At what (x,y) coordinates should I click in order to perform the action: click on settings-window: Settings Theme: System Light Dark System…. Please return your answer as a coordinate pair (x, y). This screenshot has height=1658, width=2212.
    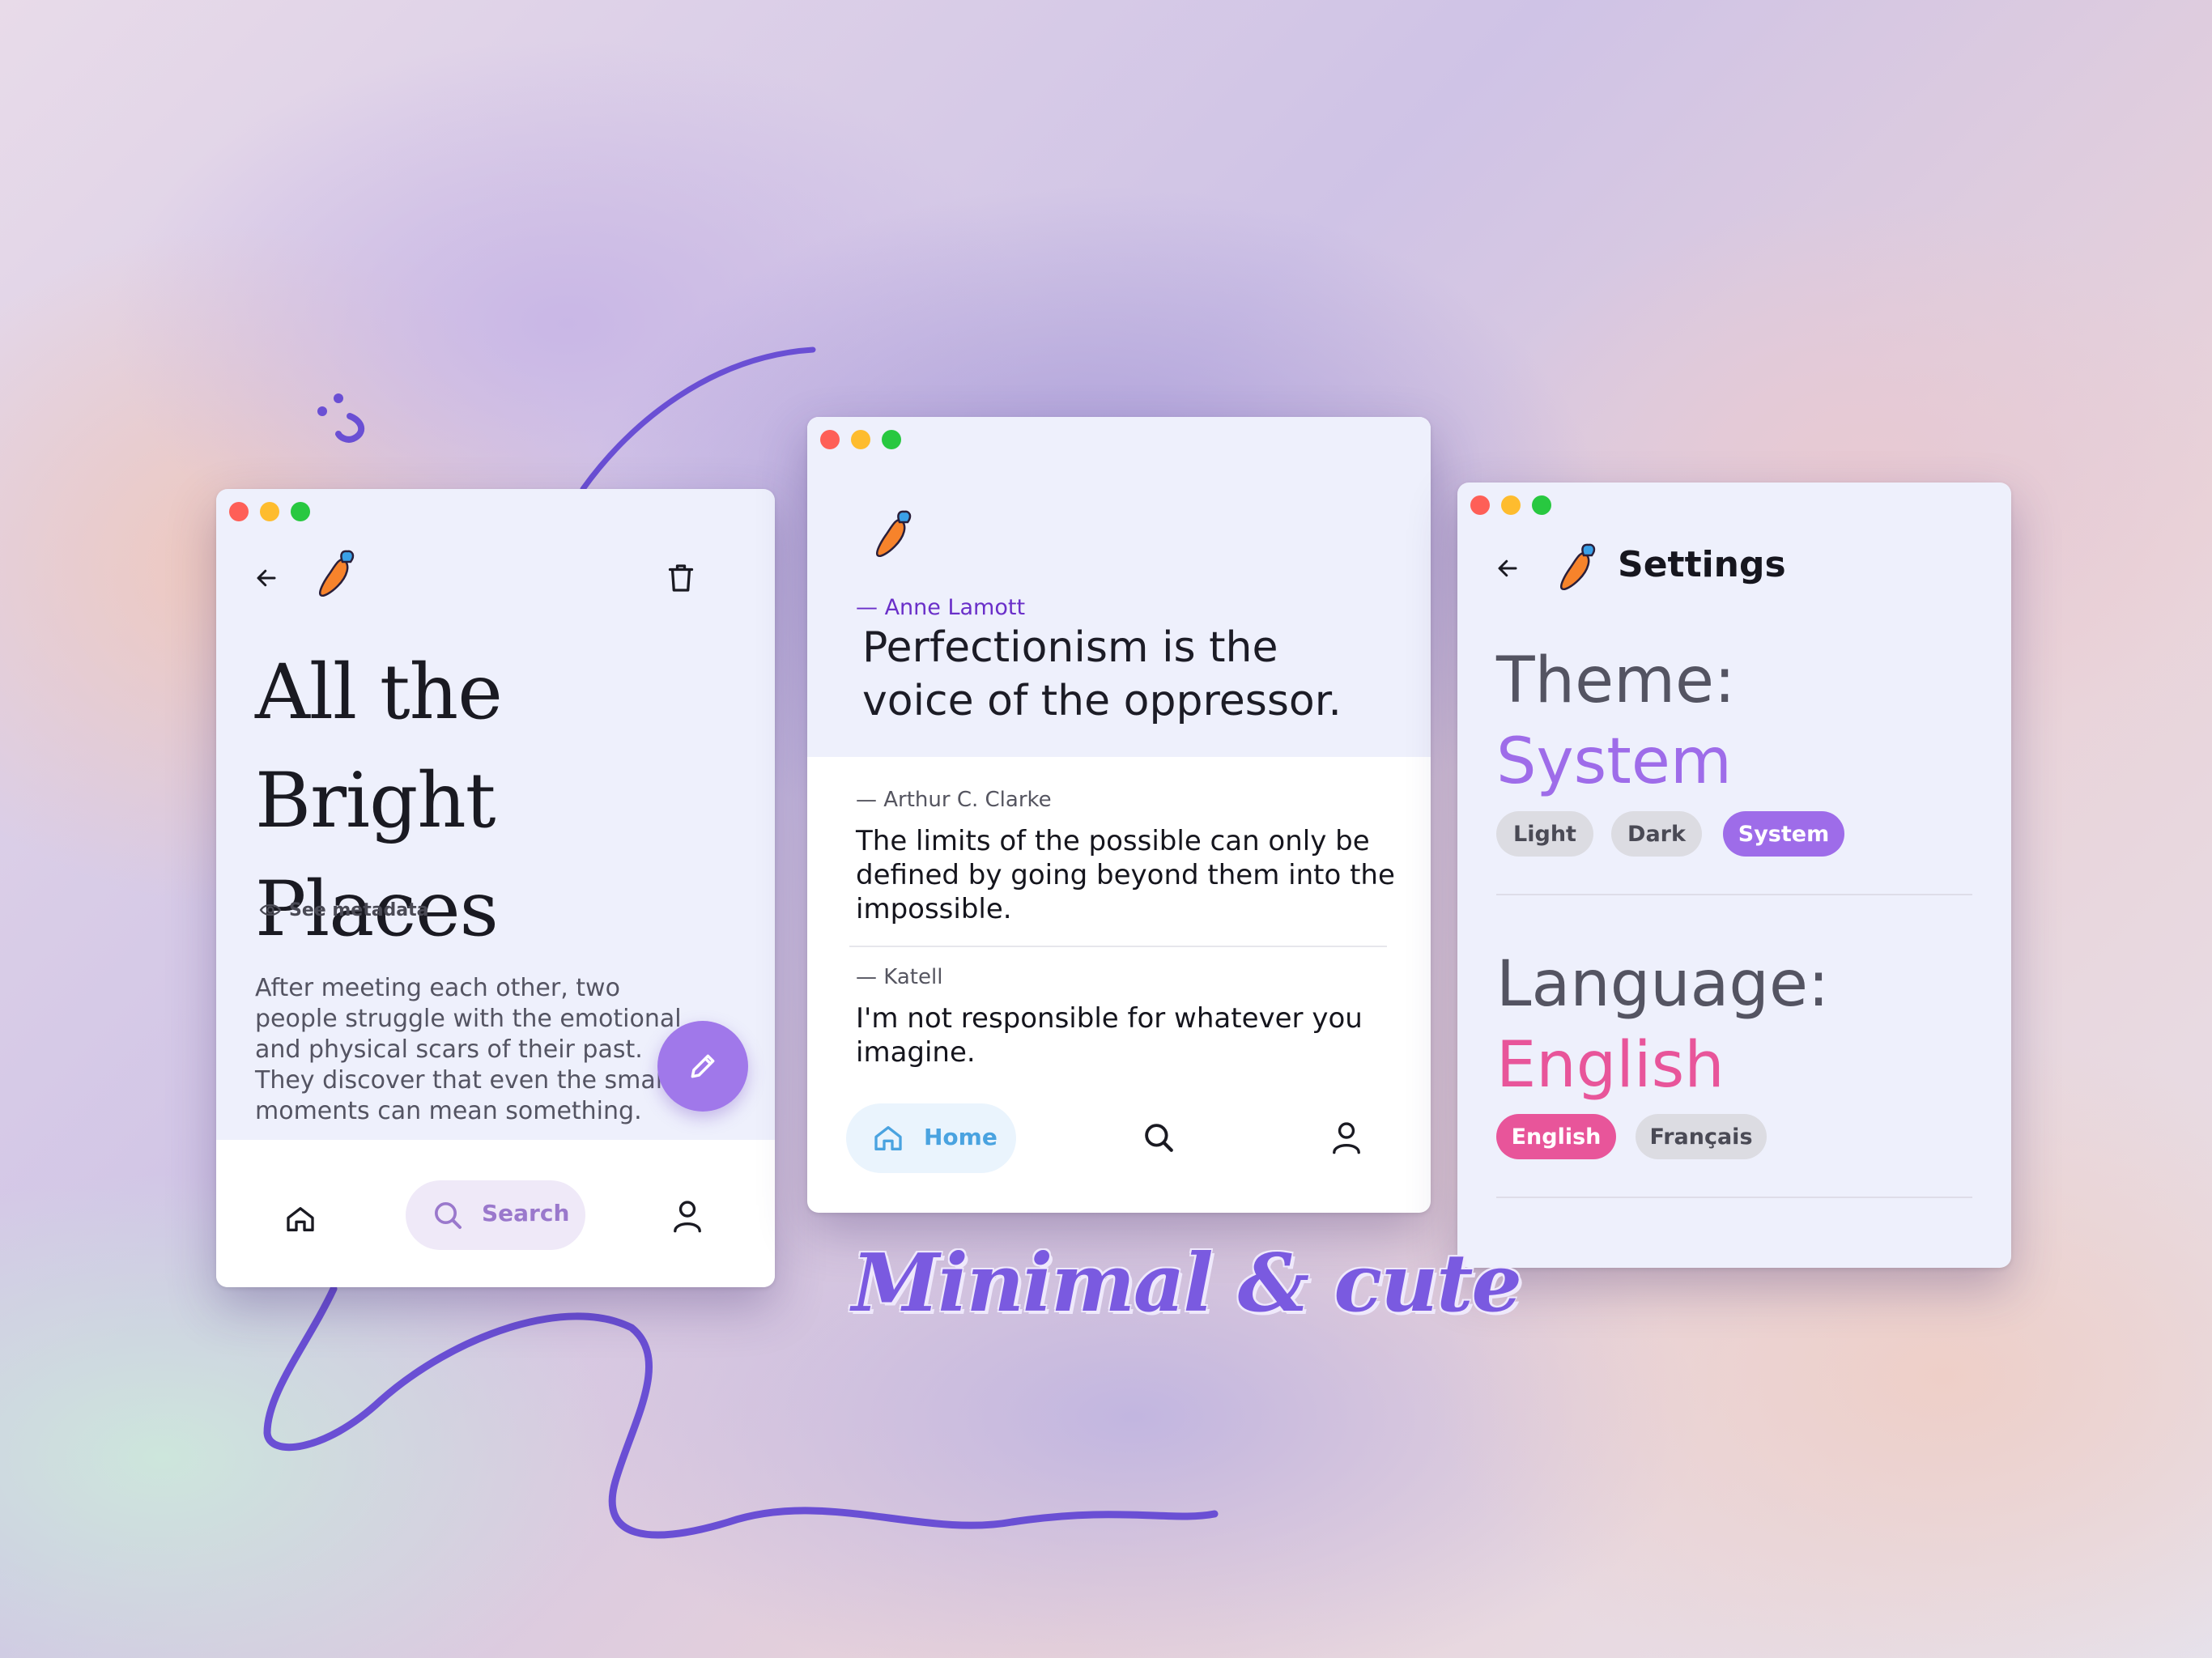
    Looking at the image, I should click on (1734, 875).